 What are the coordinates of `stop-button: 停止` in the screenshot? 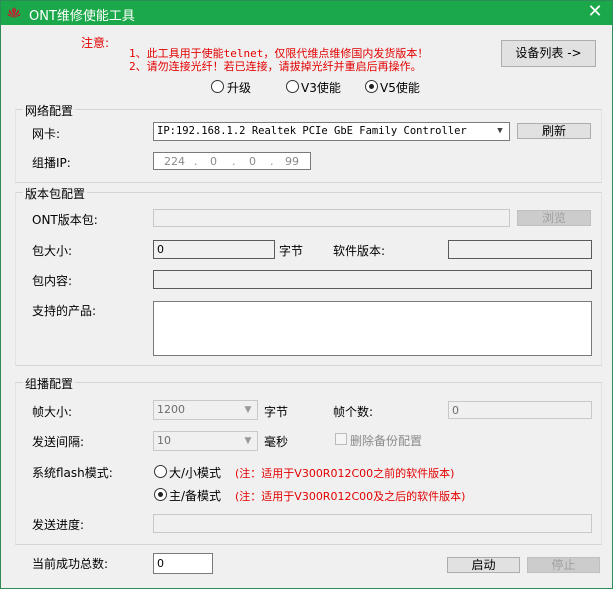 It's located at (563, 565).